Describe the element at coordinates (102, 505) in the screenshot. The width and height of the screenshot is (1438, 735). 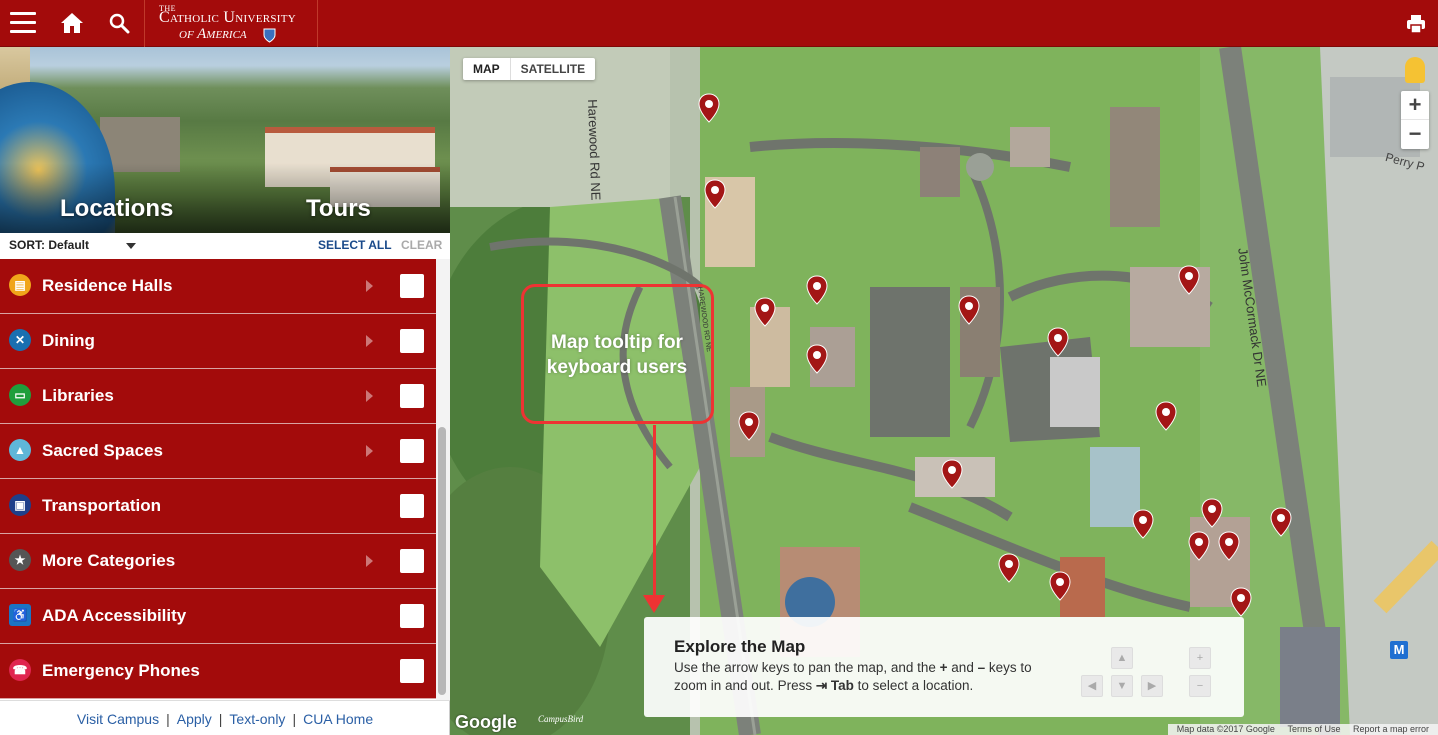
I see `category-label: Transportation` at that location.